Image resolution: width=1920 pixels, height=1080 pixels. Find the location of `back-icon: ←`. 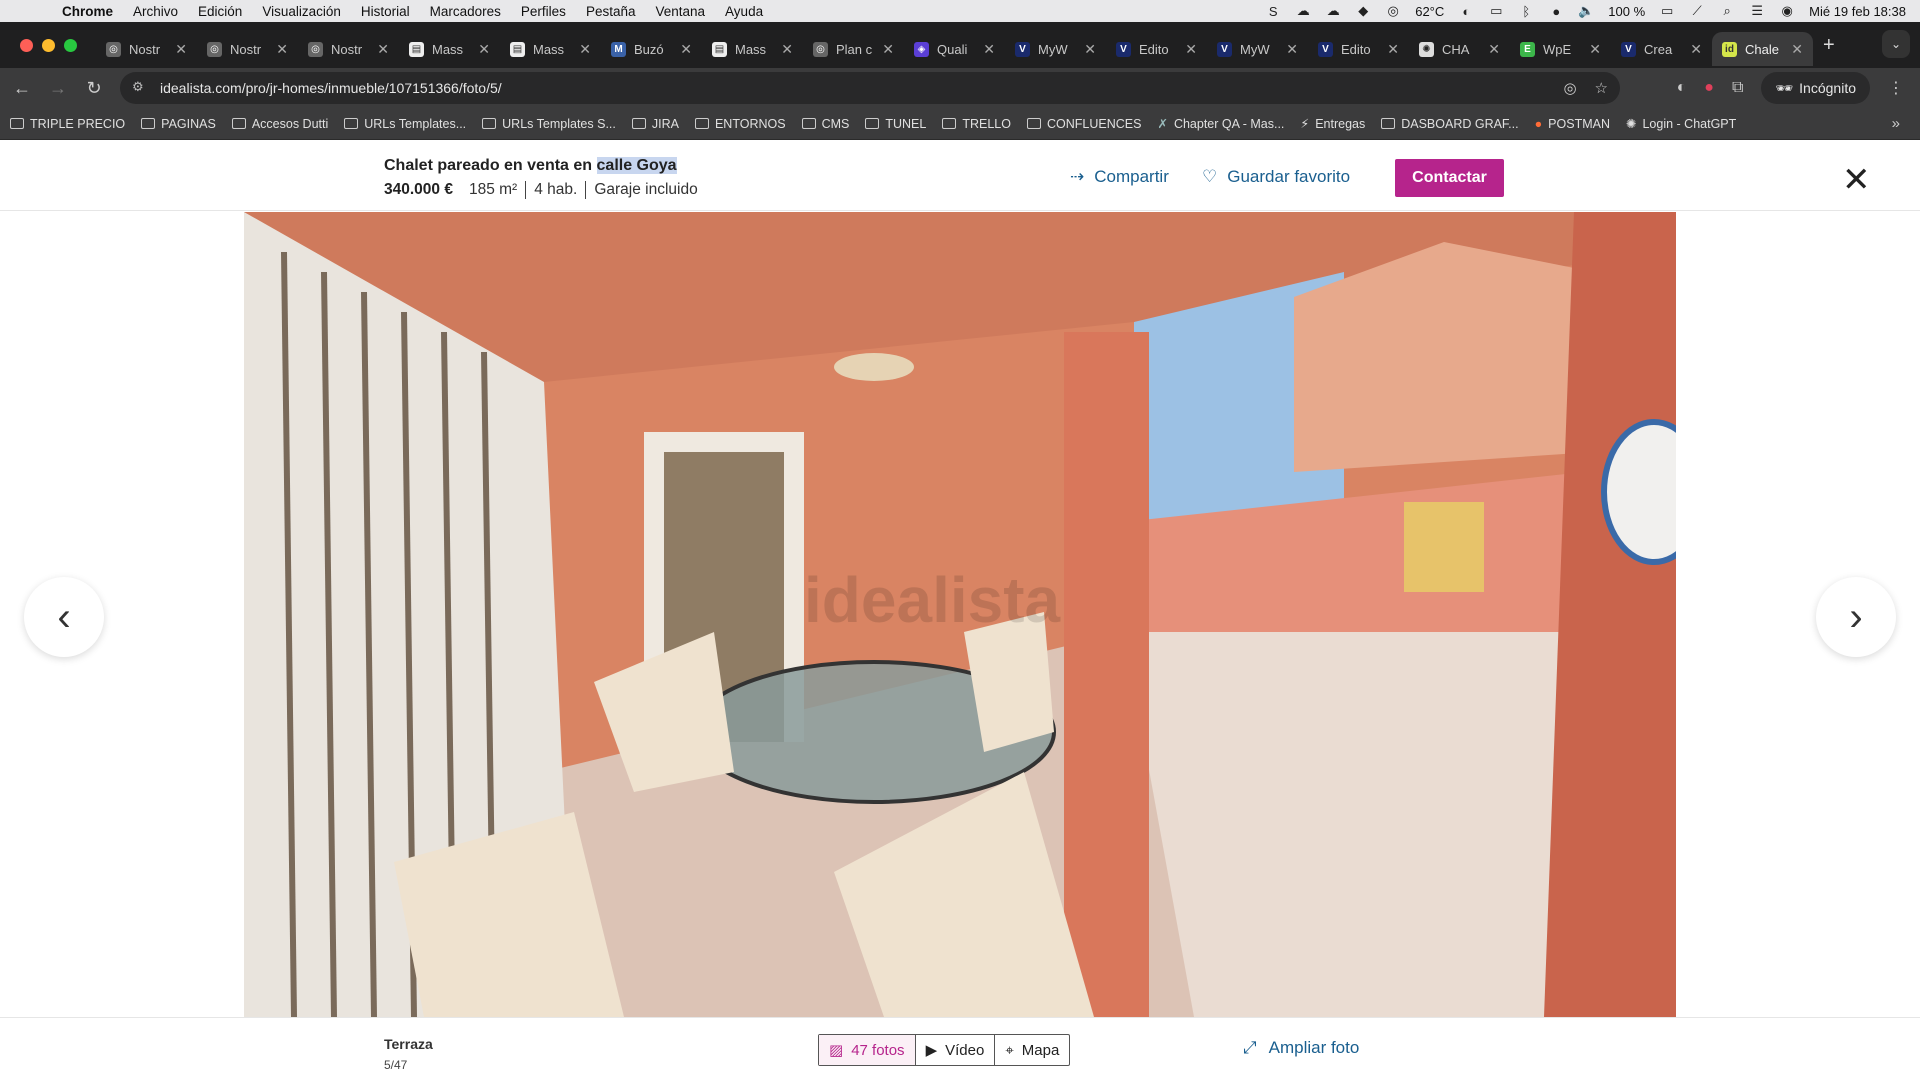

back-icon: ← is located at coordinates (22, 88).